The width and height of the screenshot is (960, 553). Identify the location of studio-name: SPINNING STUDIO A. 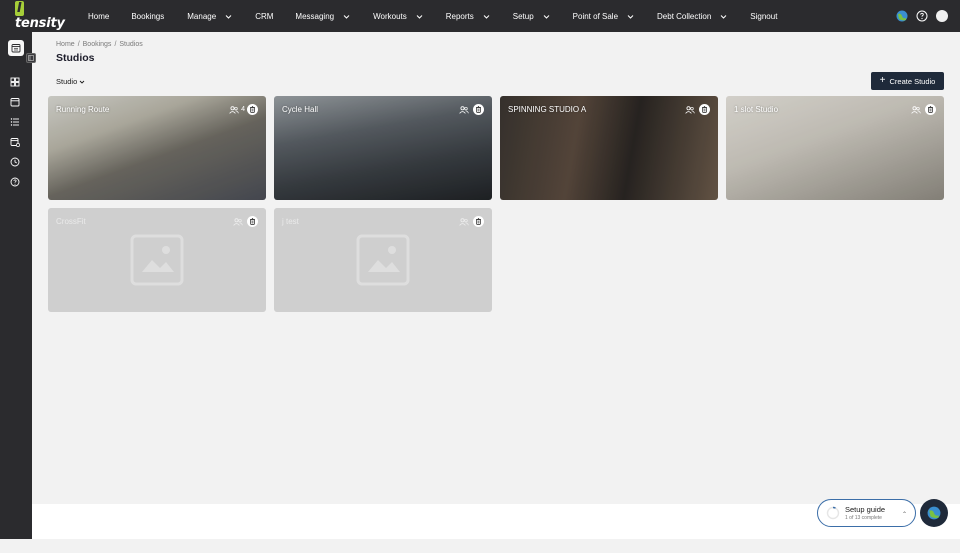
(547, 109).